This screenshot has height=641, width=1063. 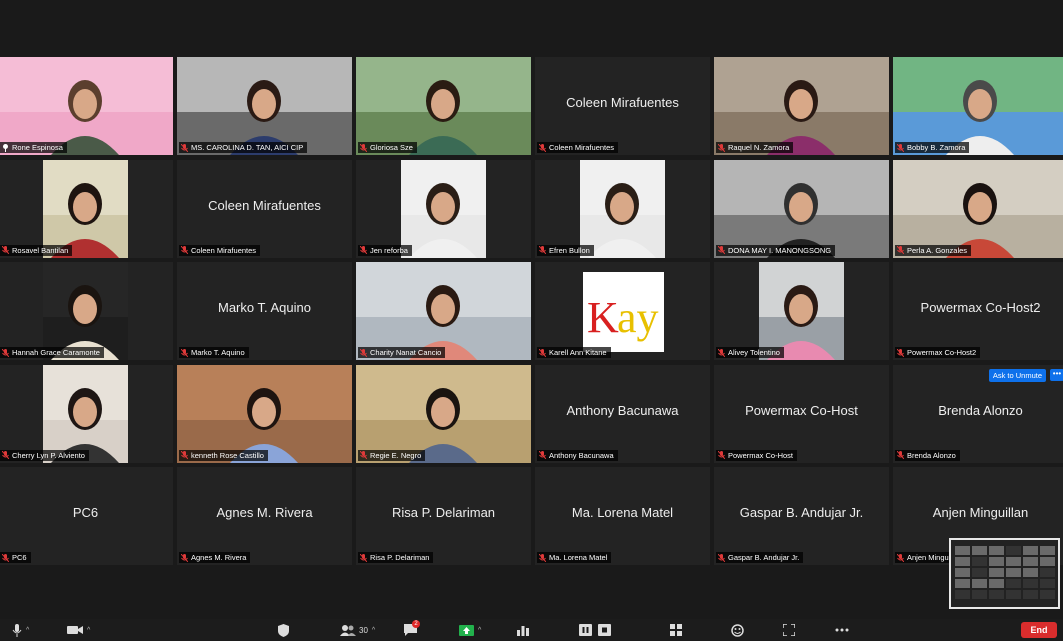 I want to click on participant-name: Powermax Co-Host2, so click(x=942, y=352).